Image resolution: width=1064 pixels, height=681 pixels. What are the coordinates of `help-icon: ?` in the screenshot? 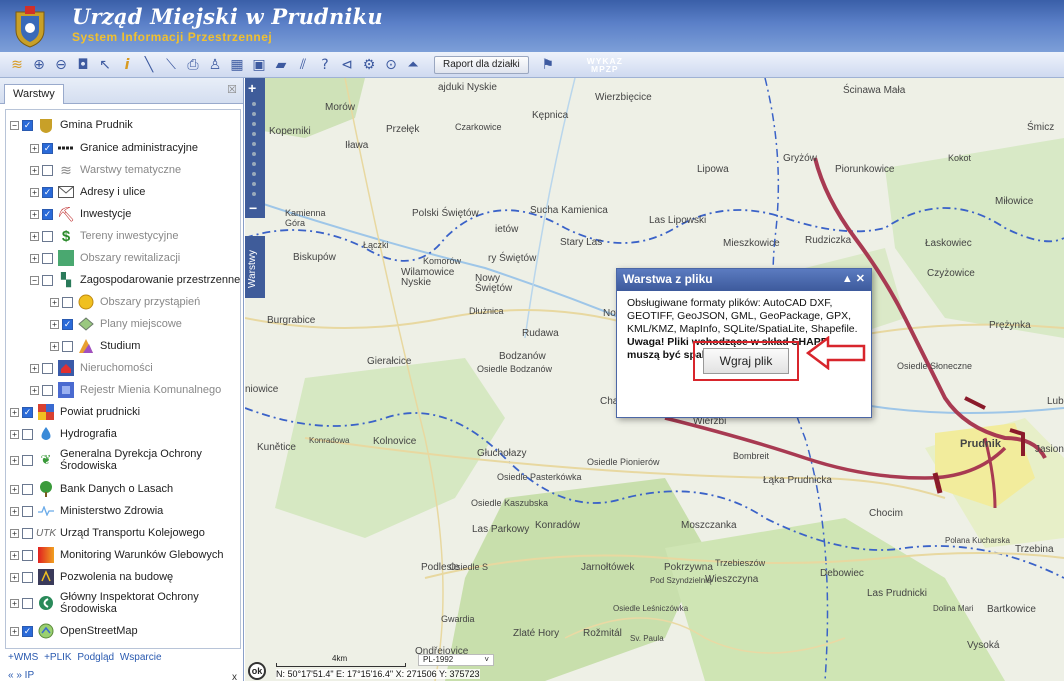 It's located at (325, 65).